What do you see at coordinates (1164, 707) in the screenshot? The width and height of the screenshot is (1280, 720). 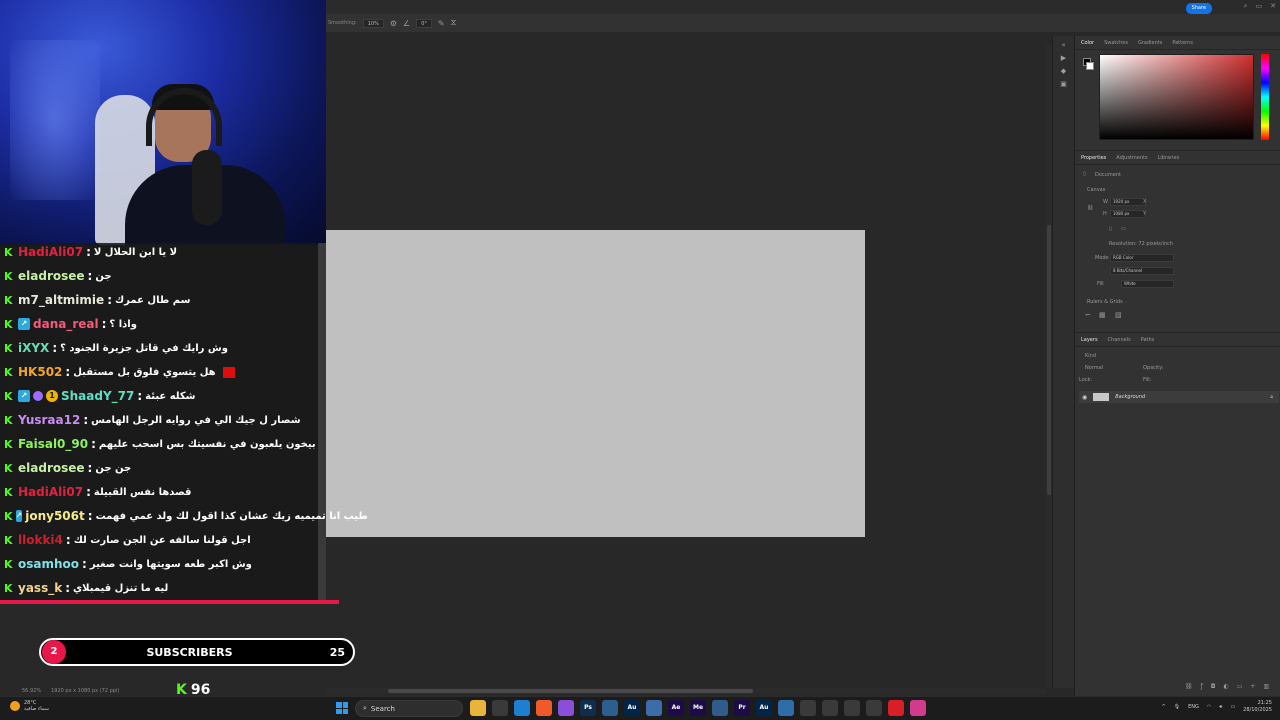 I see `chevron-up-icon: ^` at bounding box center [1164, 707].